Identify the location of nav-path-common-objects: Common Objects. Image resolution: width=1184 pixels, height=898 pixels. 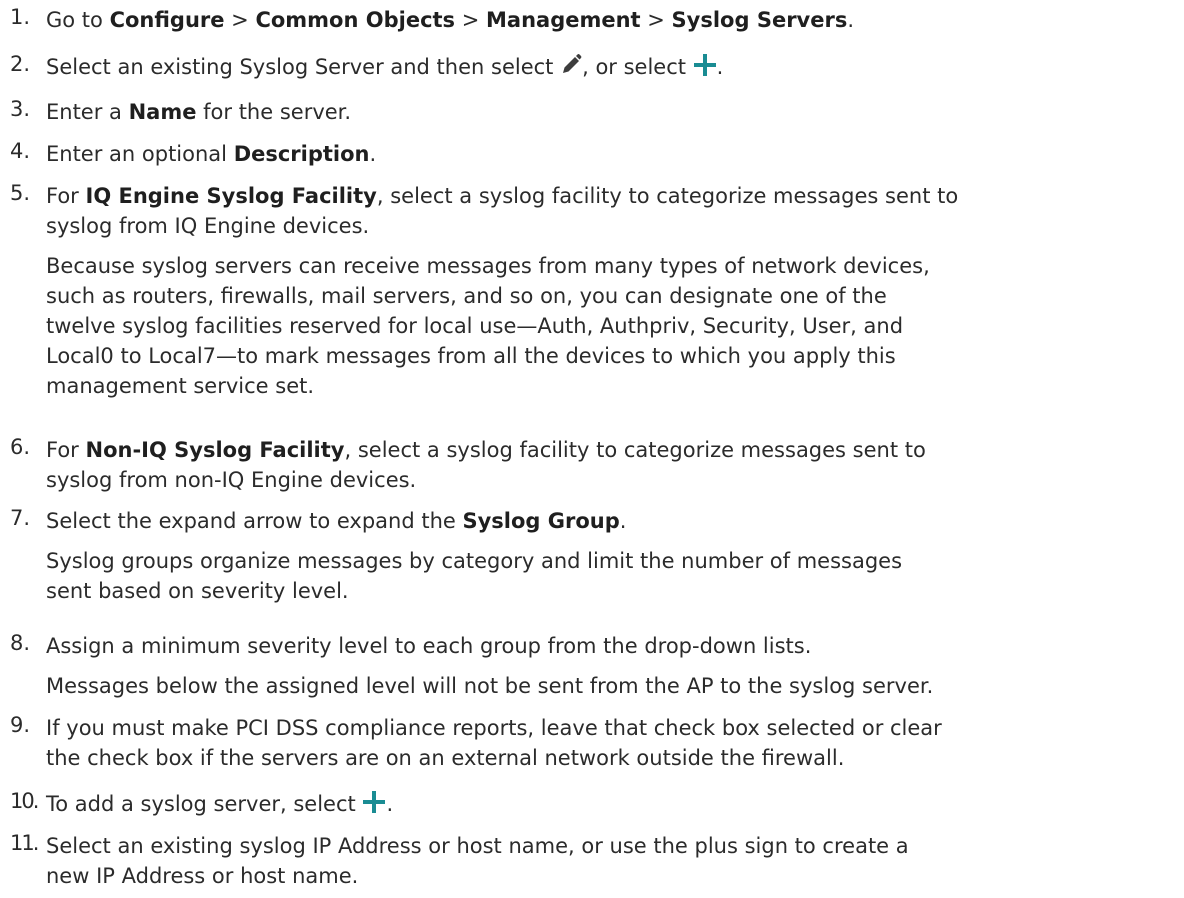
(355, 20).